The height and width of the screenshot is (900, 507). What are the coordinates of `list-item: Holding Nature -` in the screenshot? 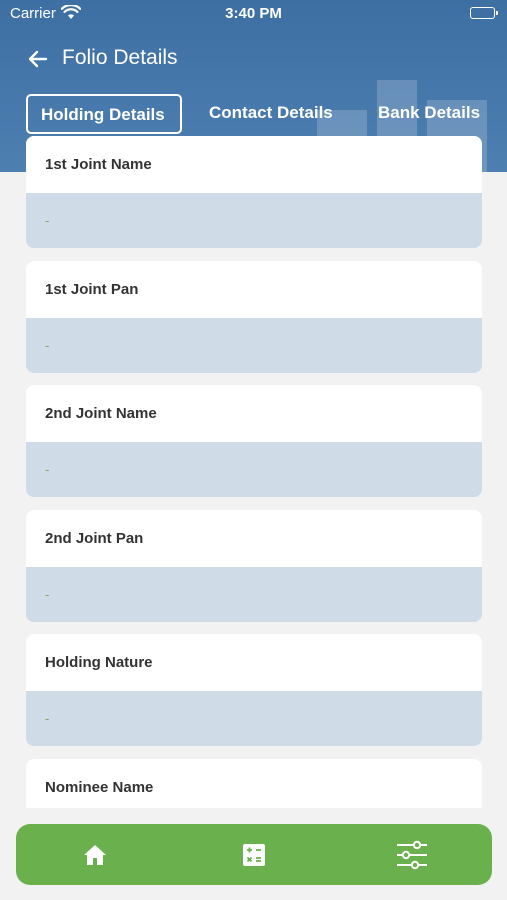 It's located at (254, 690).